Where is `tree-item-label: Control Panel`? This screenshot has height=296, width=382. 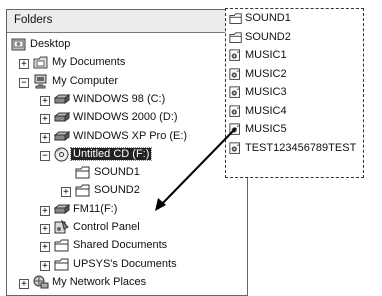 tree-item-label: Control Panel is located at coordinates (106, 227).